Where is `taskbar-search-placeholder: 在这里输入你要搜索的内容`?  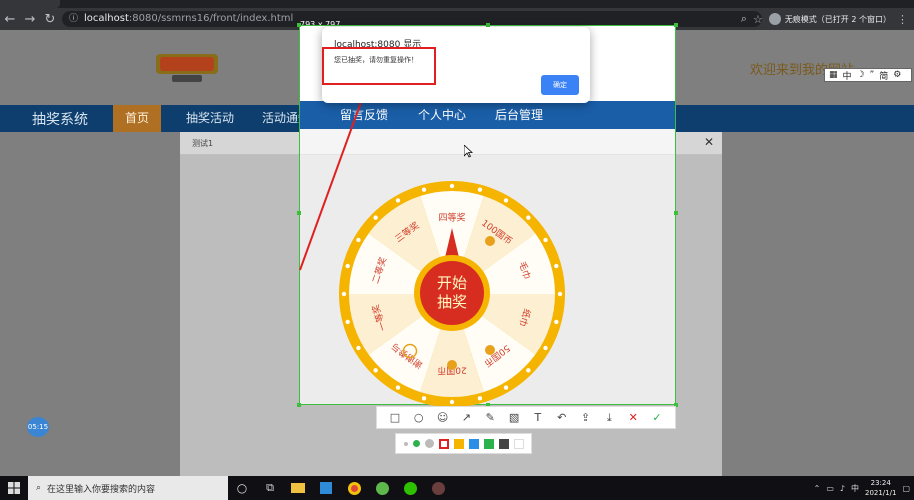
taskbar-search-placeholder: 在这里输入你要搜索的内容 is located at coordinates (101, 489).